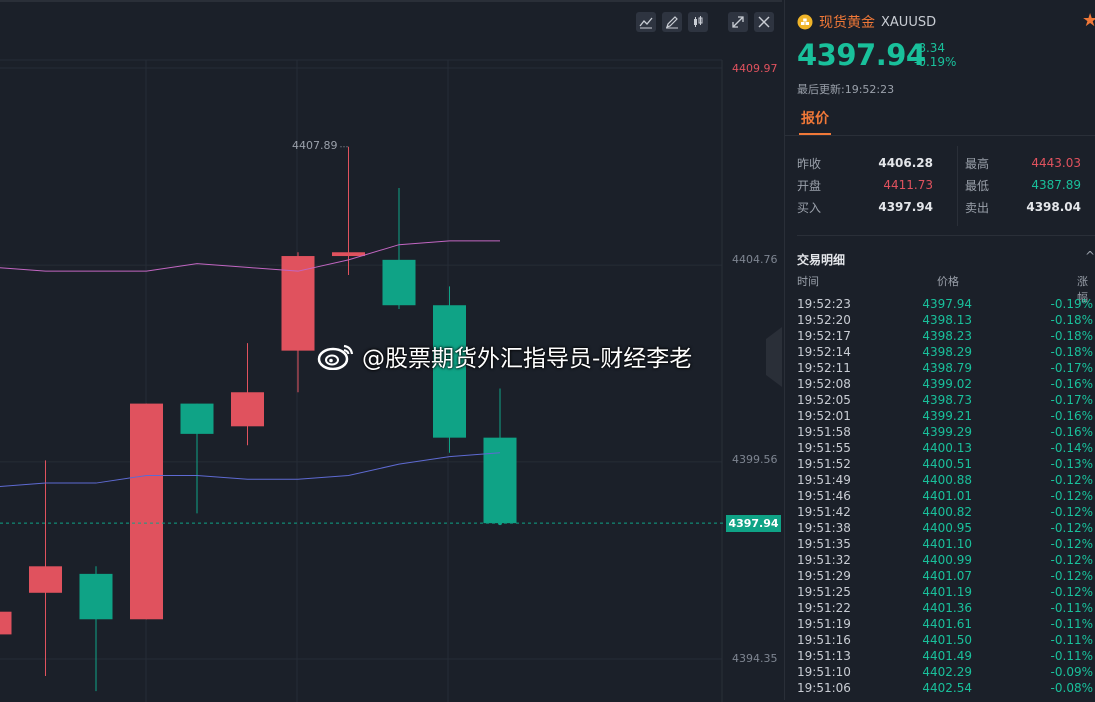  Describe the element at coordinates (946, 185) in the screenshot. I see `quote-row: 开盘 4411.73 最低 4387.89` at that location.